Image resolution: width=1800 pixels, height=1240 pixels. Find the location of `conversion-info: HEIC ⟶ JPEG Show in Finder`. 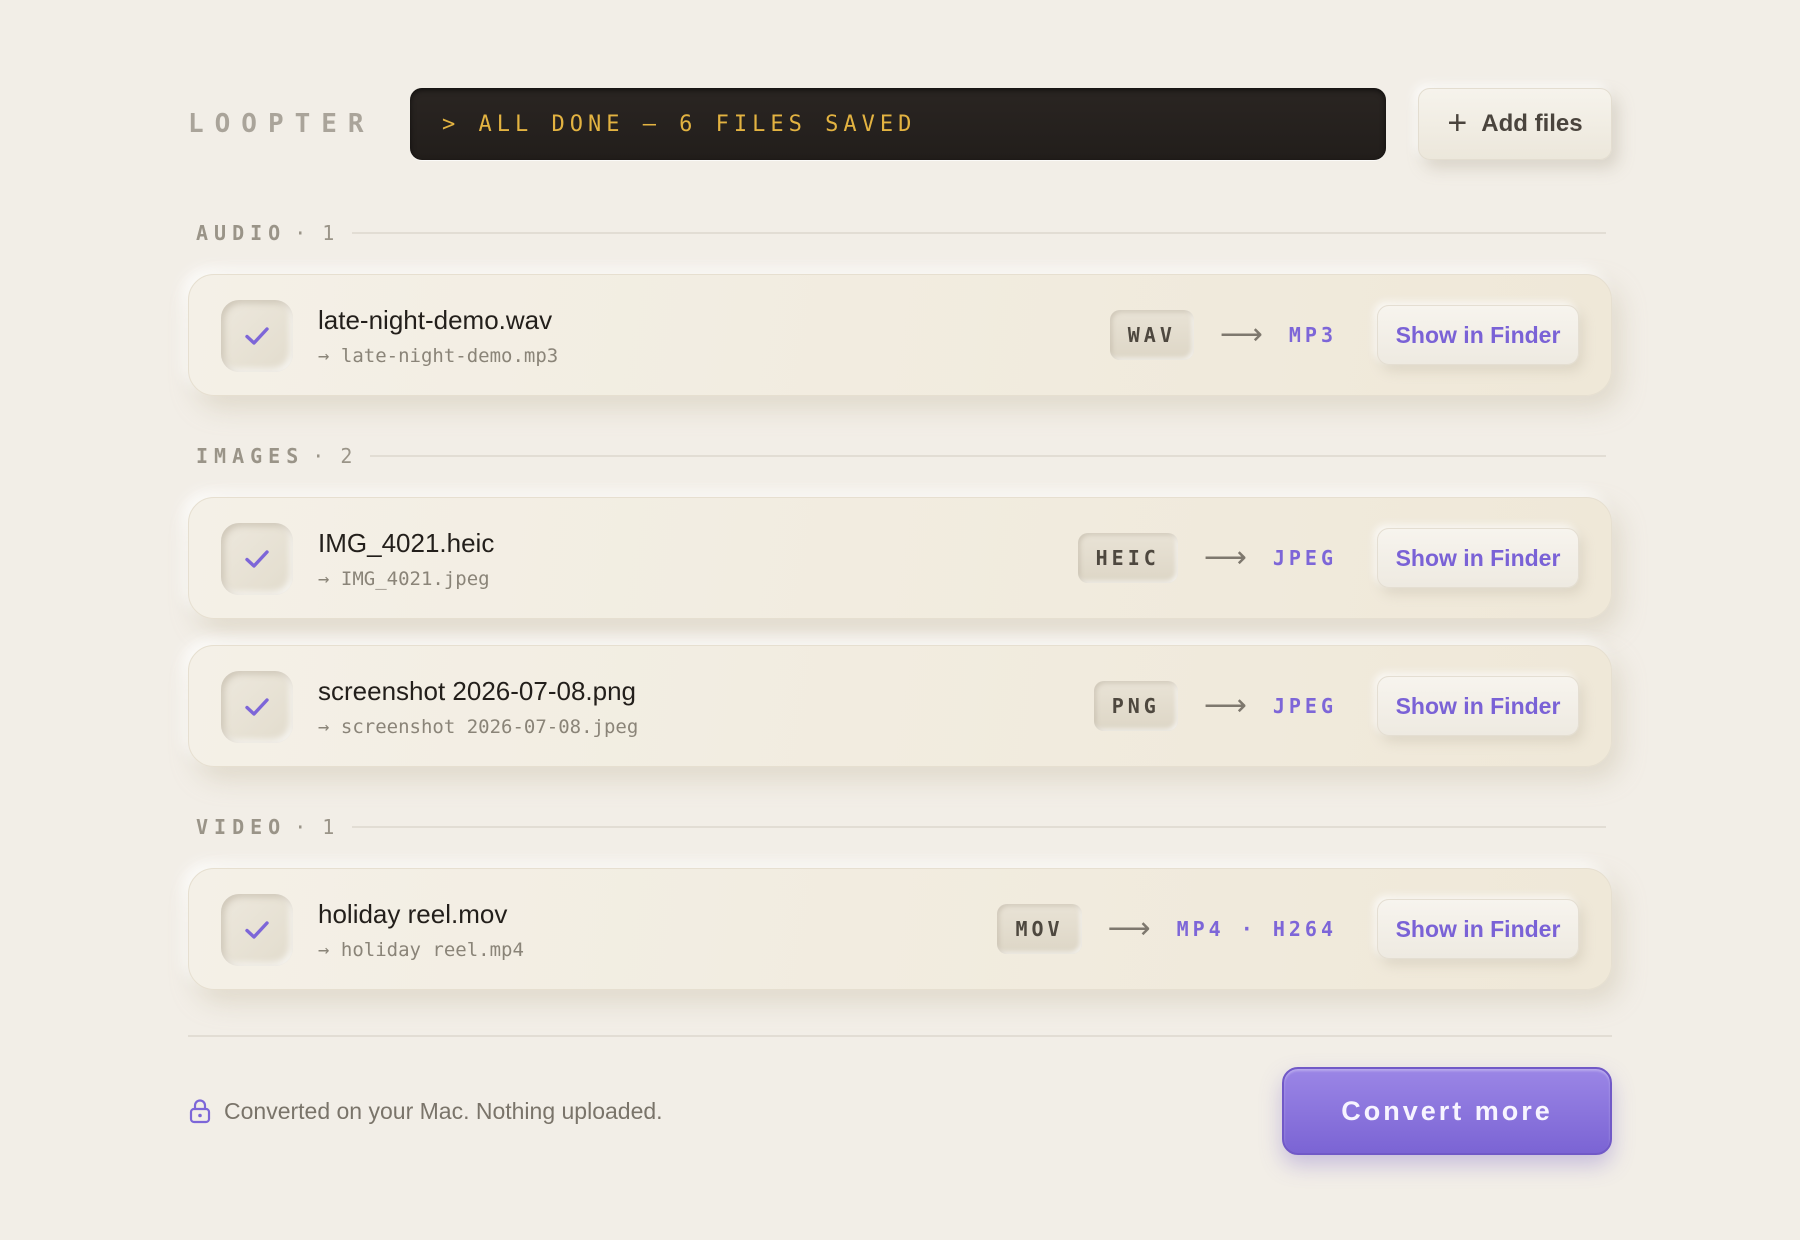

conversion-info: HEIC ⟶ JPEG Show in Finder is located at coordinates (1328, 558).